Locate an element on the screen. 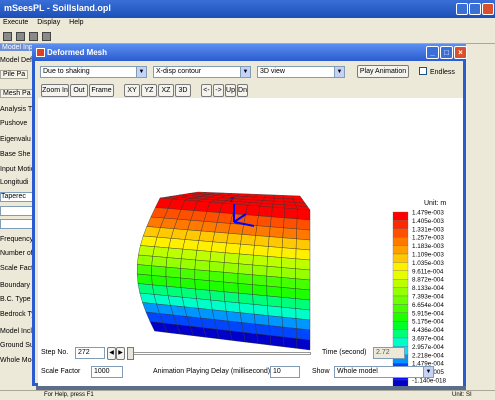  panel-item: Analysis Typ is located at coordinates (18, 109).